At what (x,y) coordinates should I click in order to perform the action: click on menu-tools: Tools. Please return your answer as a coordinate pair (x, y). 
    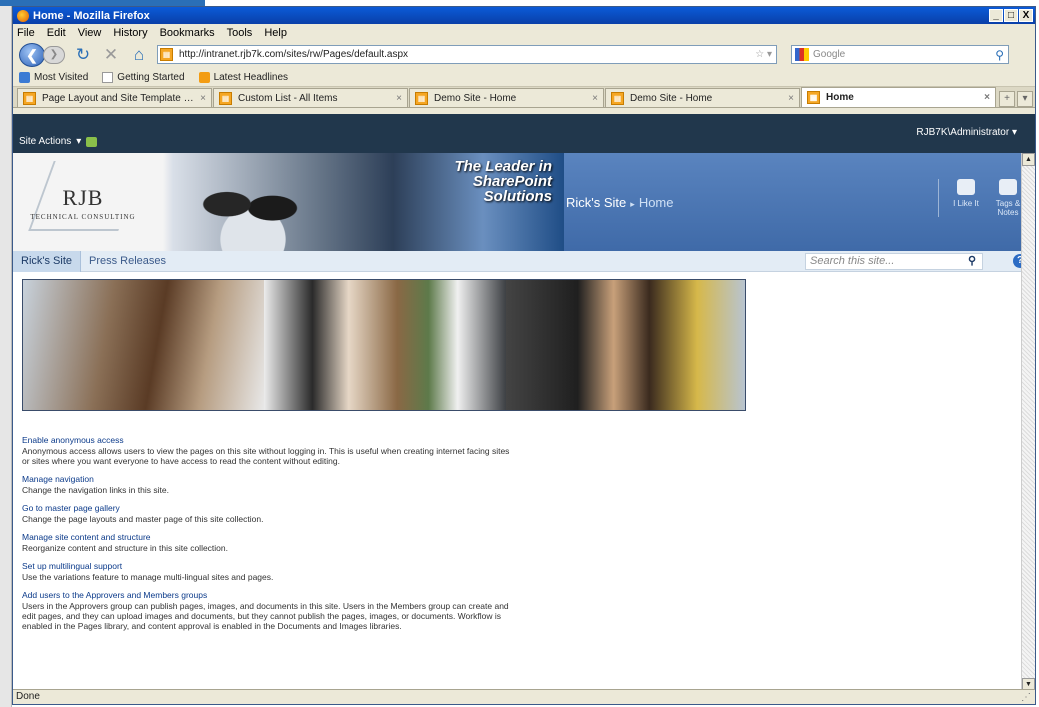
    Looking at the image, I should click on (240, 33).